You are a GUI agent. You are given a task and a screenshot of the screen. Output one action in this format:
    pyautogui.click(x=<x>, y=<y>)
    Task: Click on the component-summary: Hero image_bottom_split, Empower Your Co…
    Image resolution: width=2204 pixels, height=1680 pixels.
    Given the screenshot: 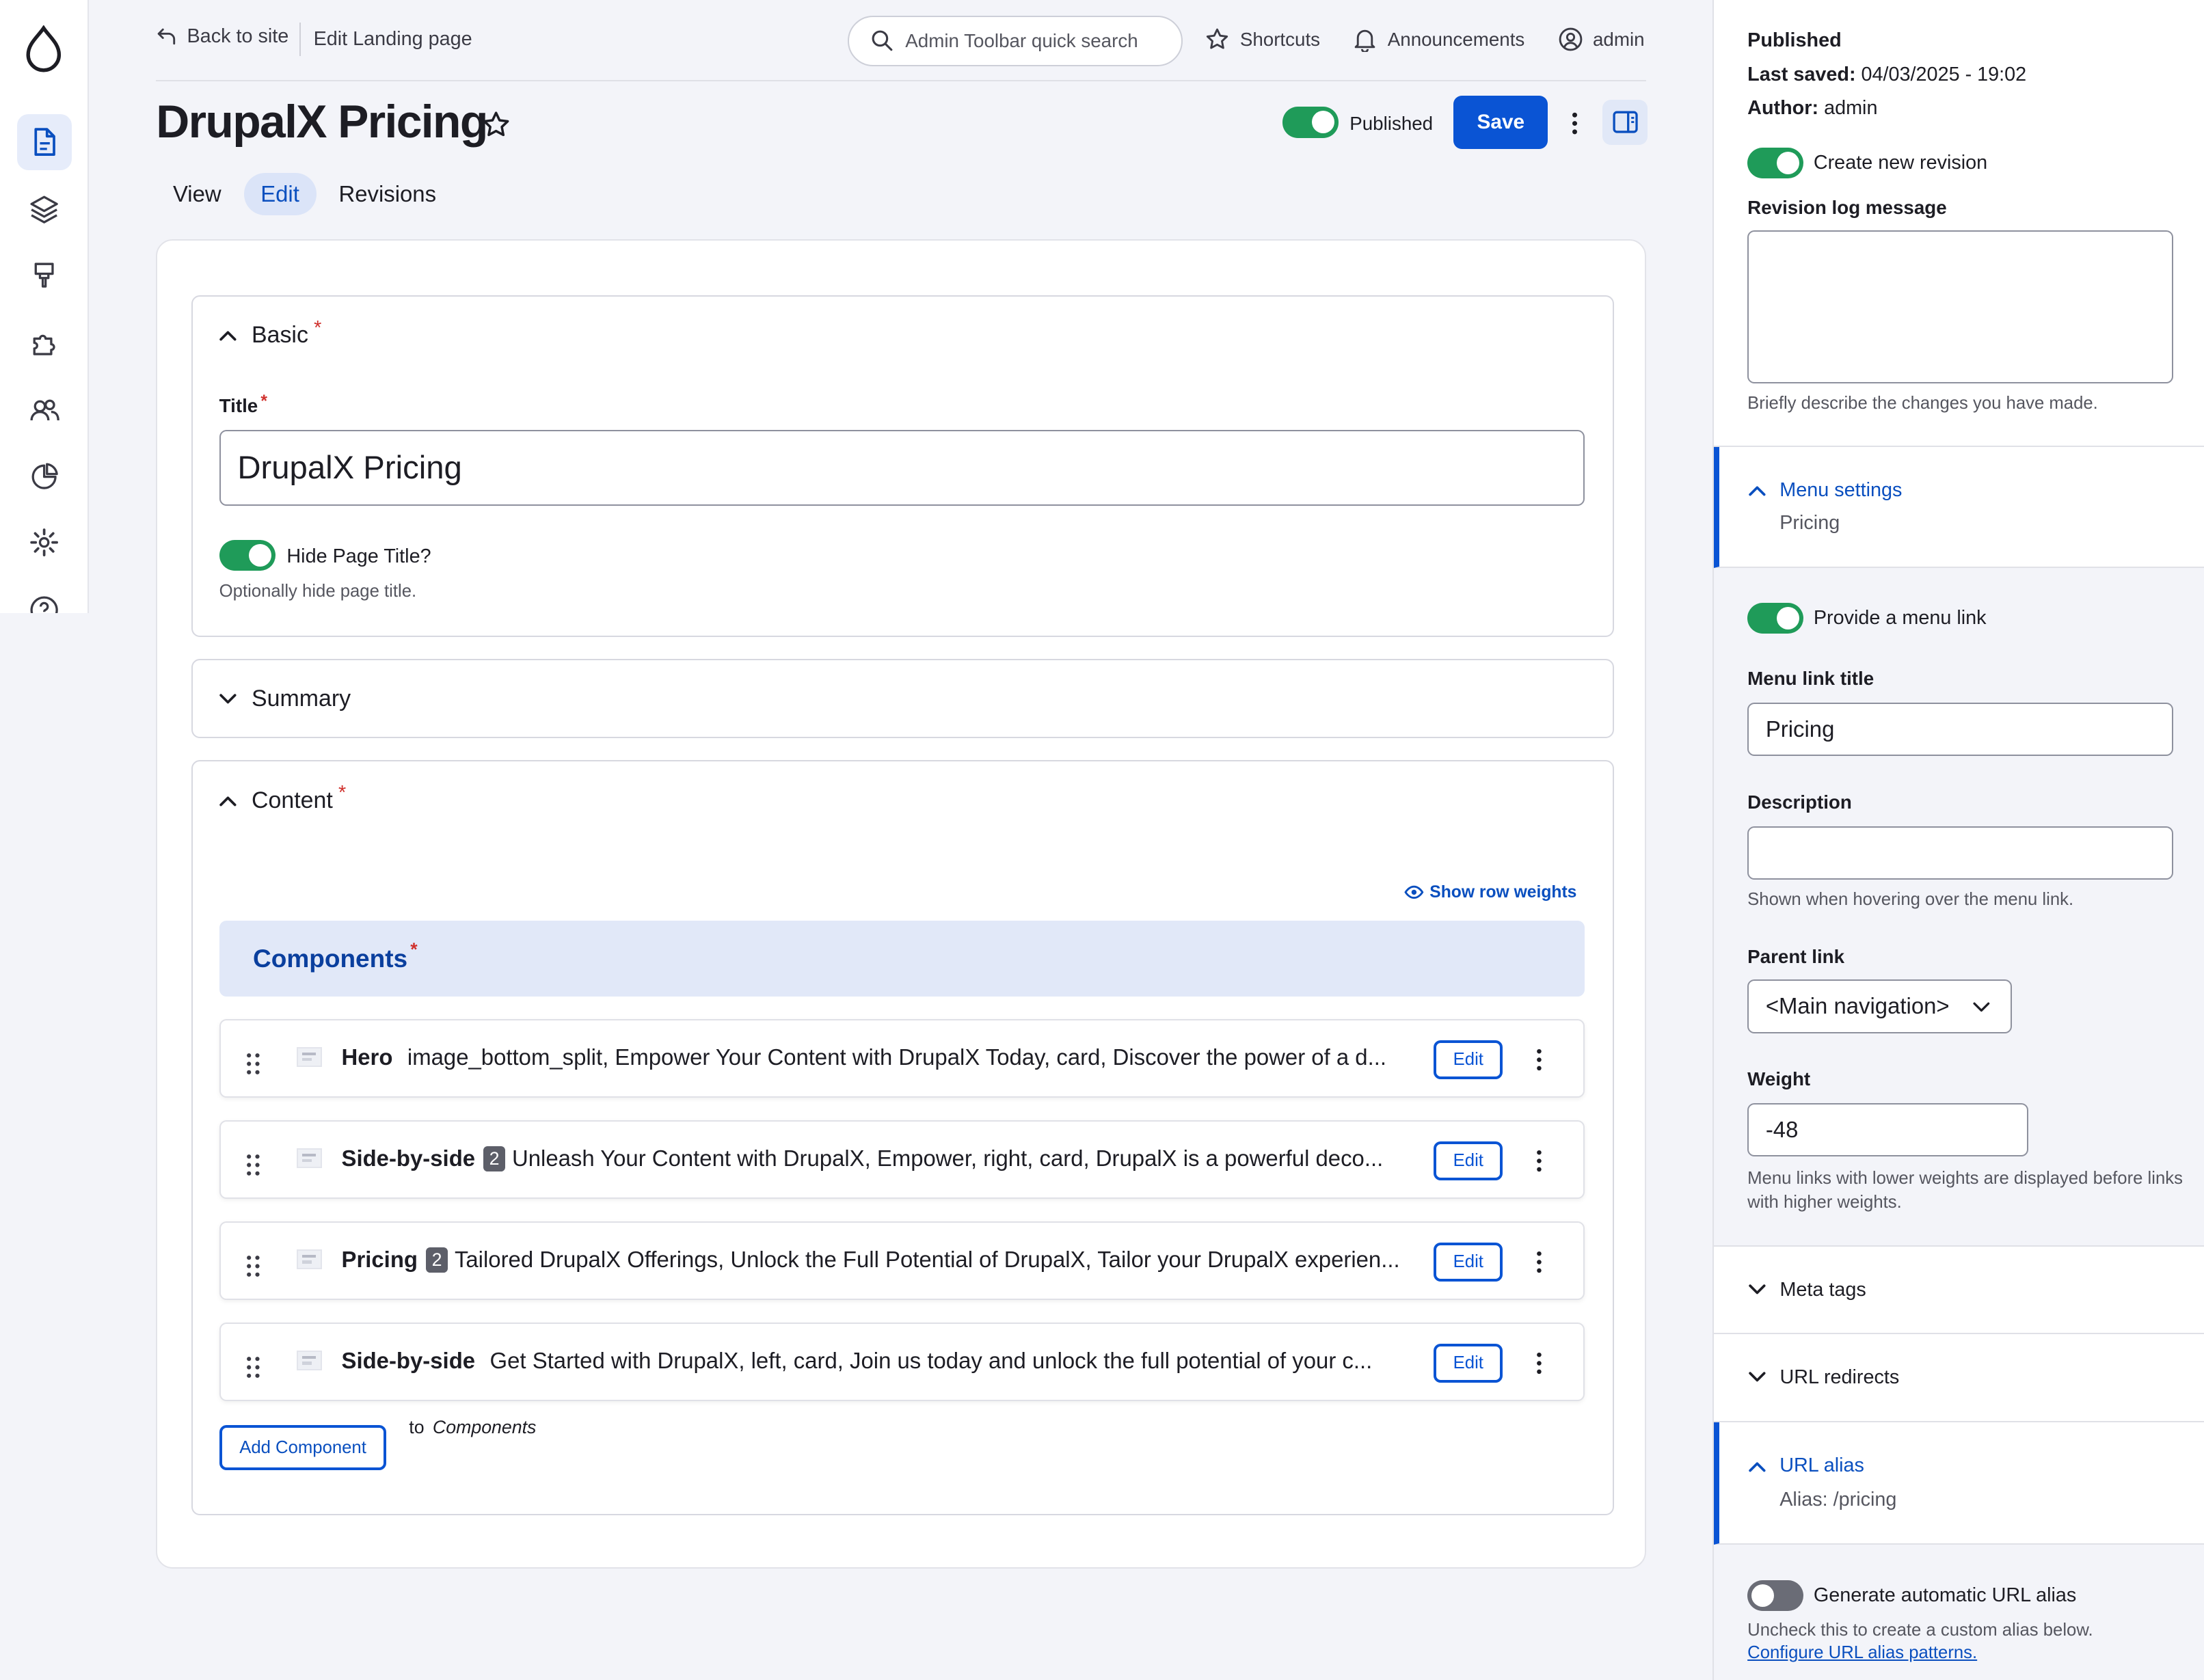 What is the action you would take?
    pyautogui.click(x=883, y=1057)
    